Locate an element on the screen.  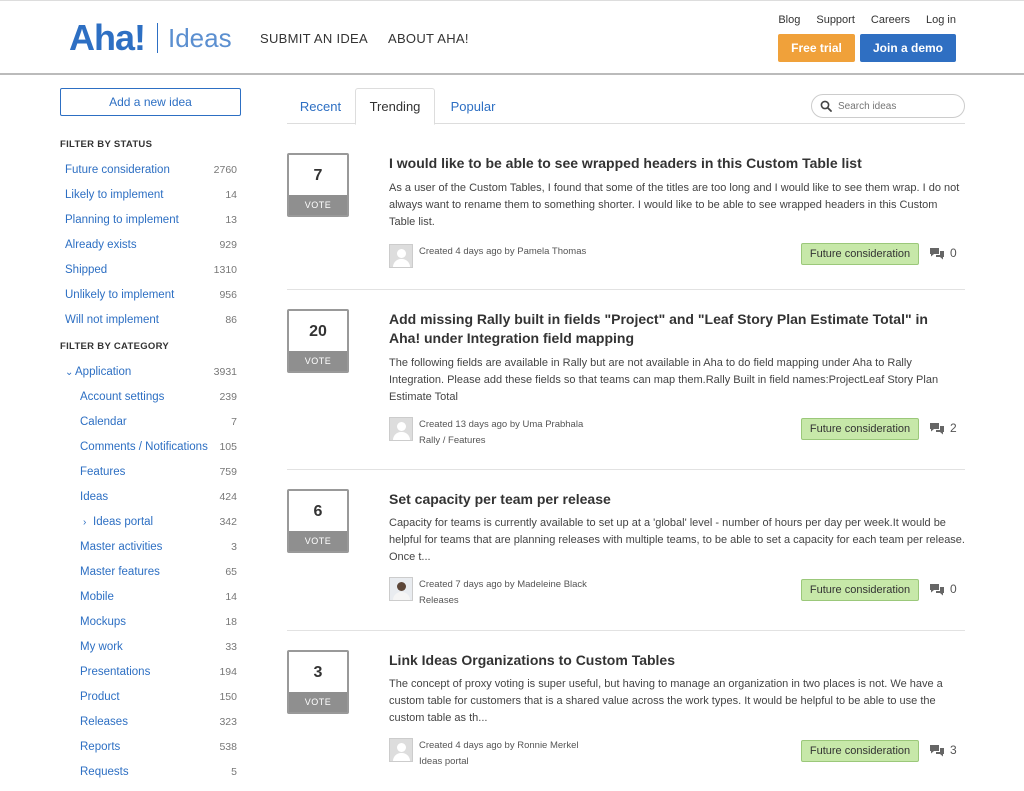
category-count: 105 is located at coordinates (228, 446).